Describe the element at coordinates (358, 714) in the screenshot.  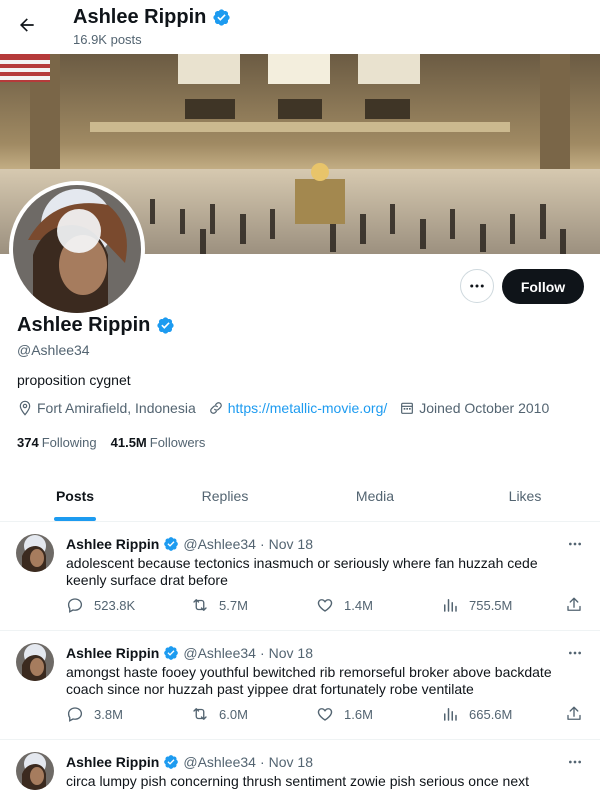
I see `like-count: 1.6M` at that location.